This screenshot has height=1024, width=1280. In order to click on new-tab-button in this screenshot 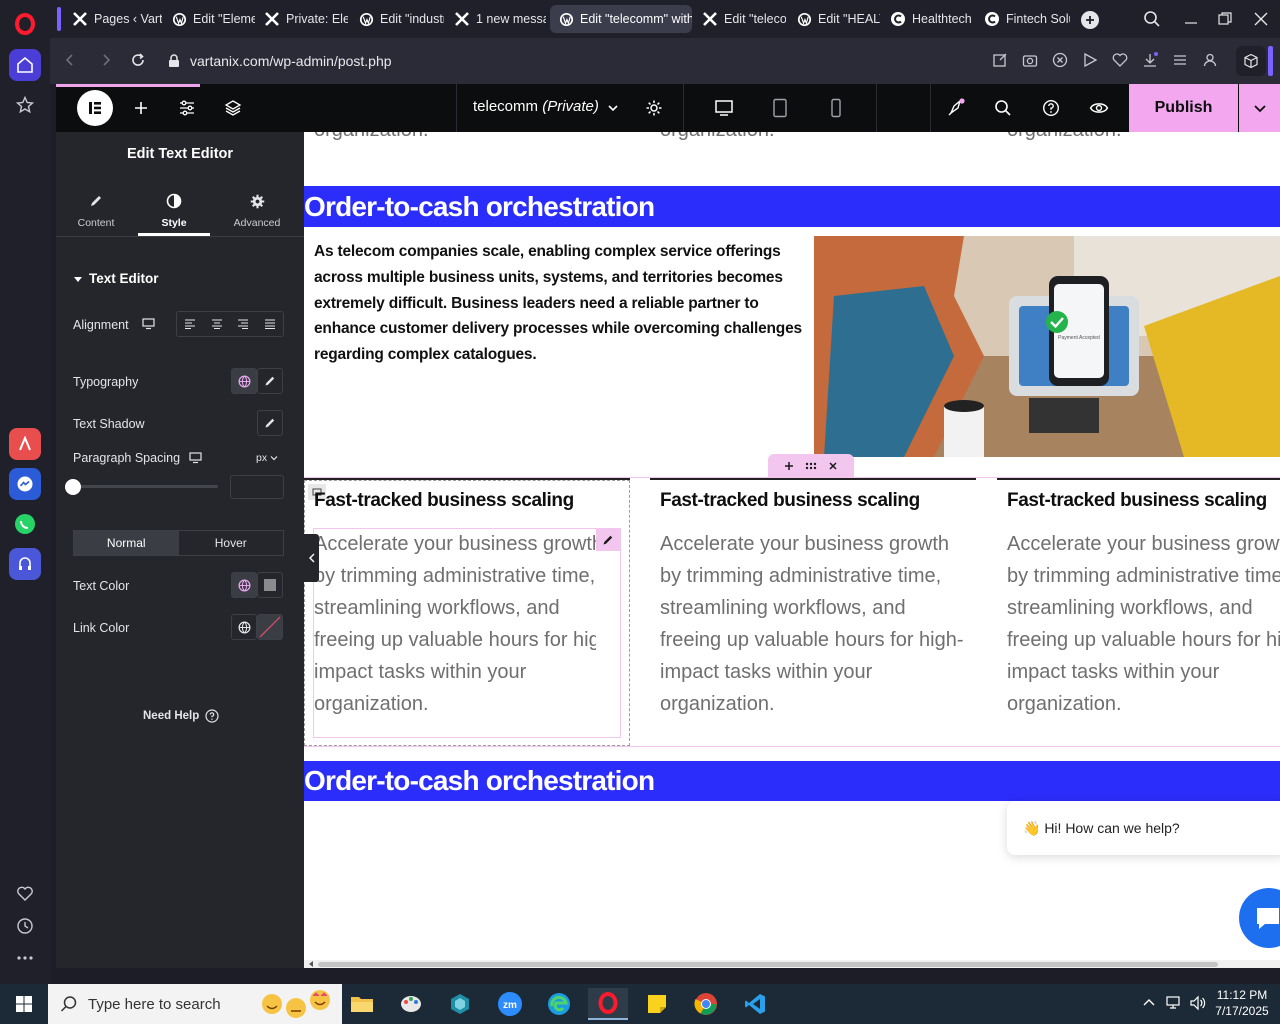, I will do `click(1090, 20)`.